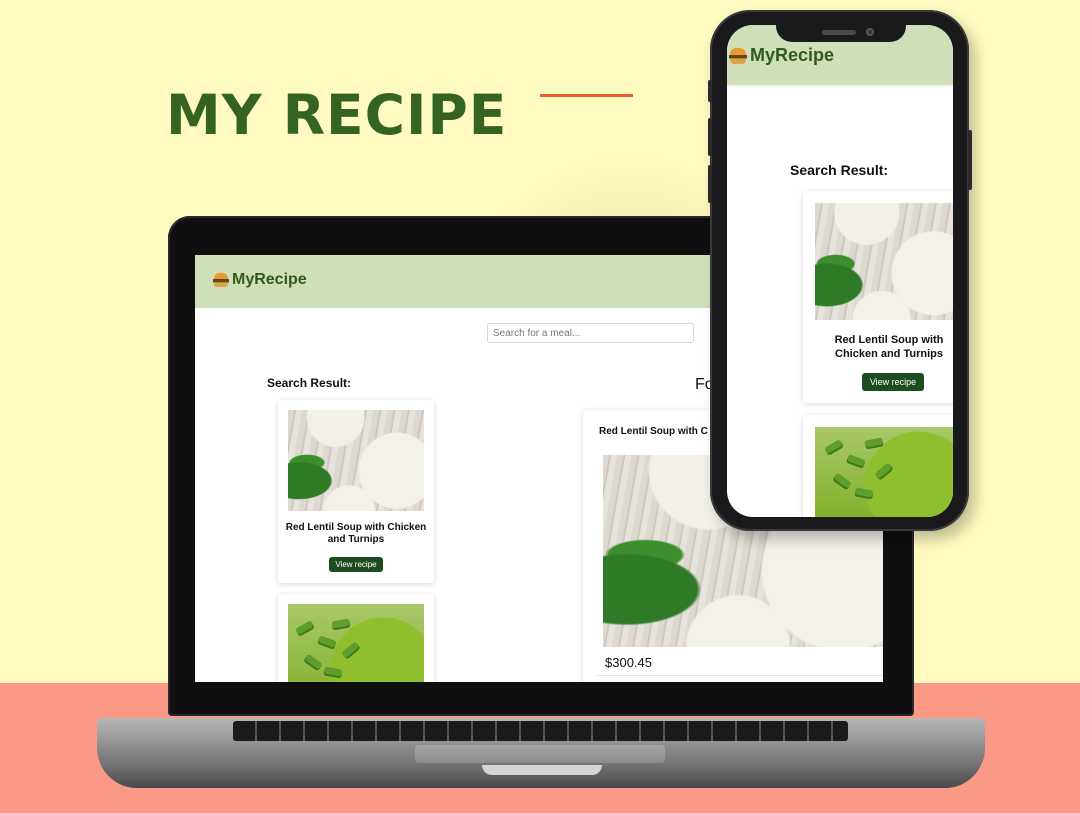  What do you see at coordinates (542, 770) in the screenshot?
I see `laptop-notch` at bounding box center [542, 770].